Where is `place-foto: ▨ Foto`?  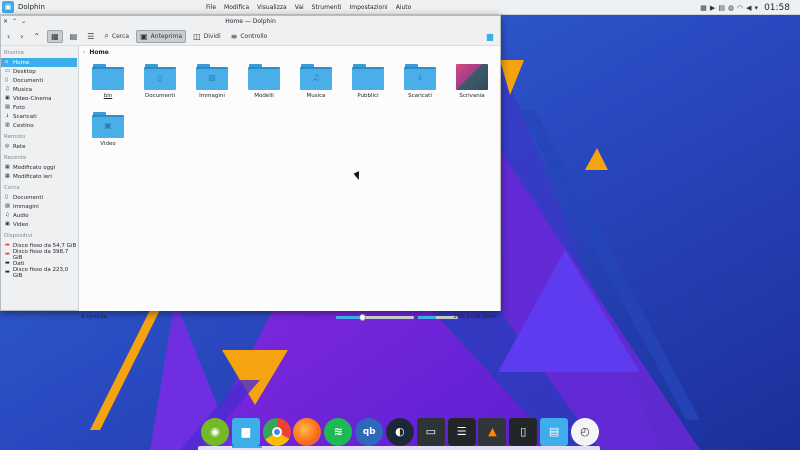
place-foto: ▨ Foto is located at coordinates (39, 107).